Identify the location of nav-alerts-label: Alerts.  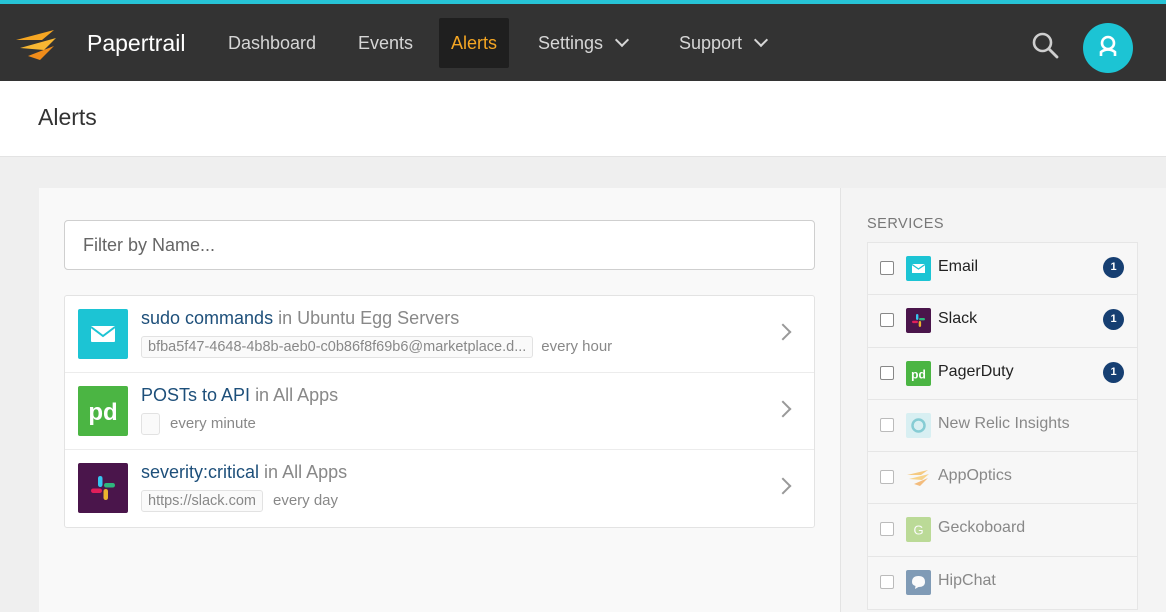
(474, 43).